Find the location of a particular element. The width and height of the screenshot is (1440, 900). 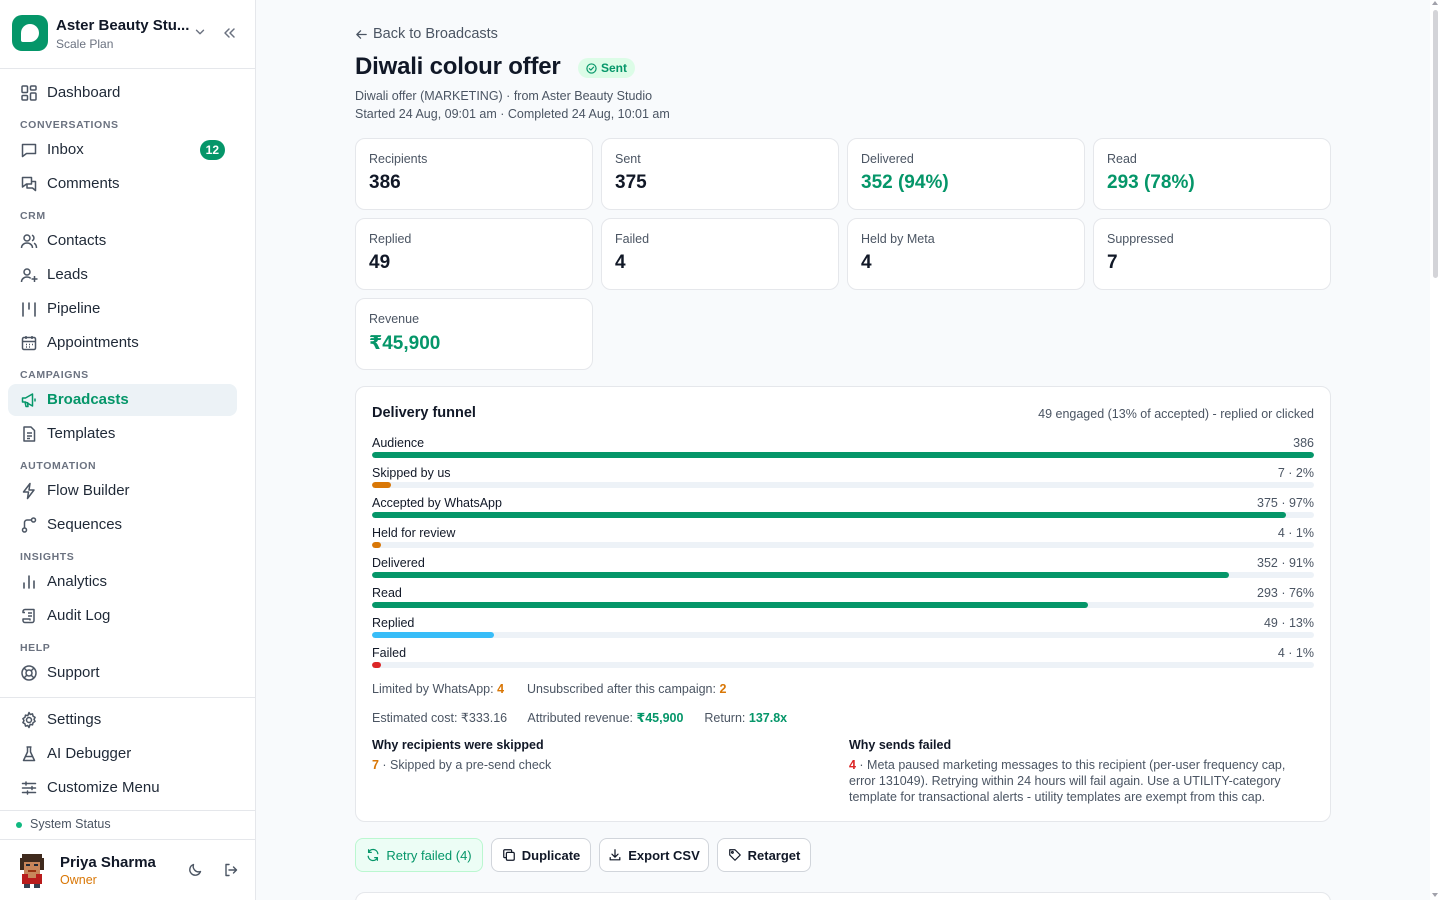

sidebar-item-pipeline: Pipeline is located at coordinates (122, 309).